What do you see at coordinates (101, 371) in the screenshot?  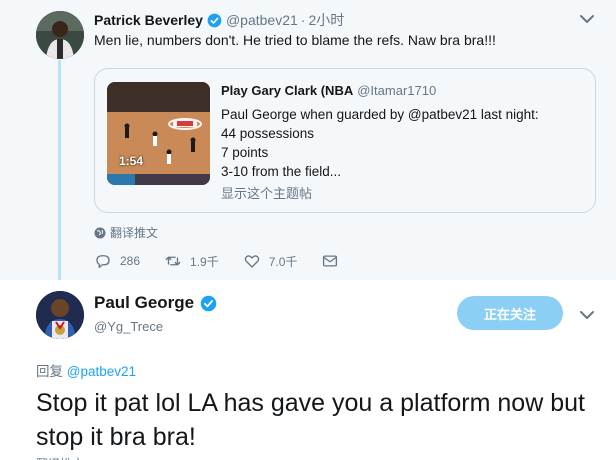 I see `replying-to-mention: @patbev21` at bounding box center [101, 371].